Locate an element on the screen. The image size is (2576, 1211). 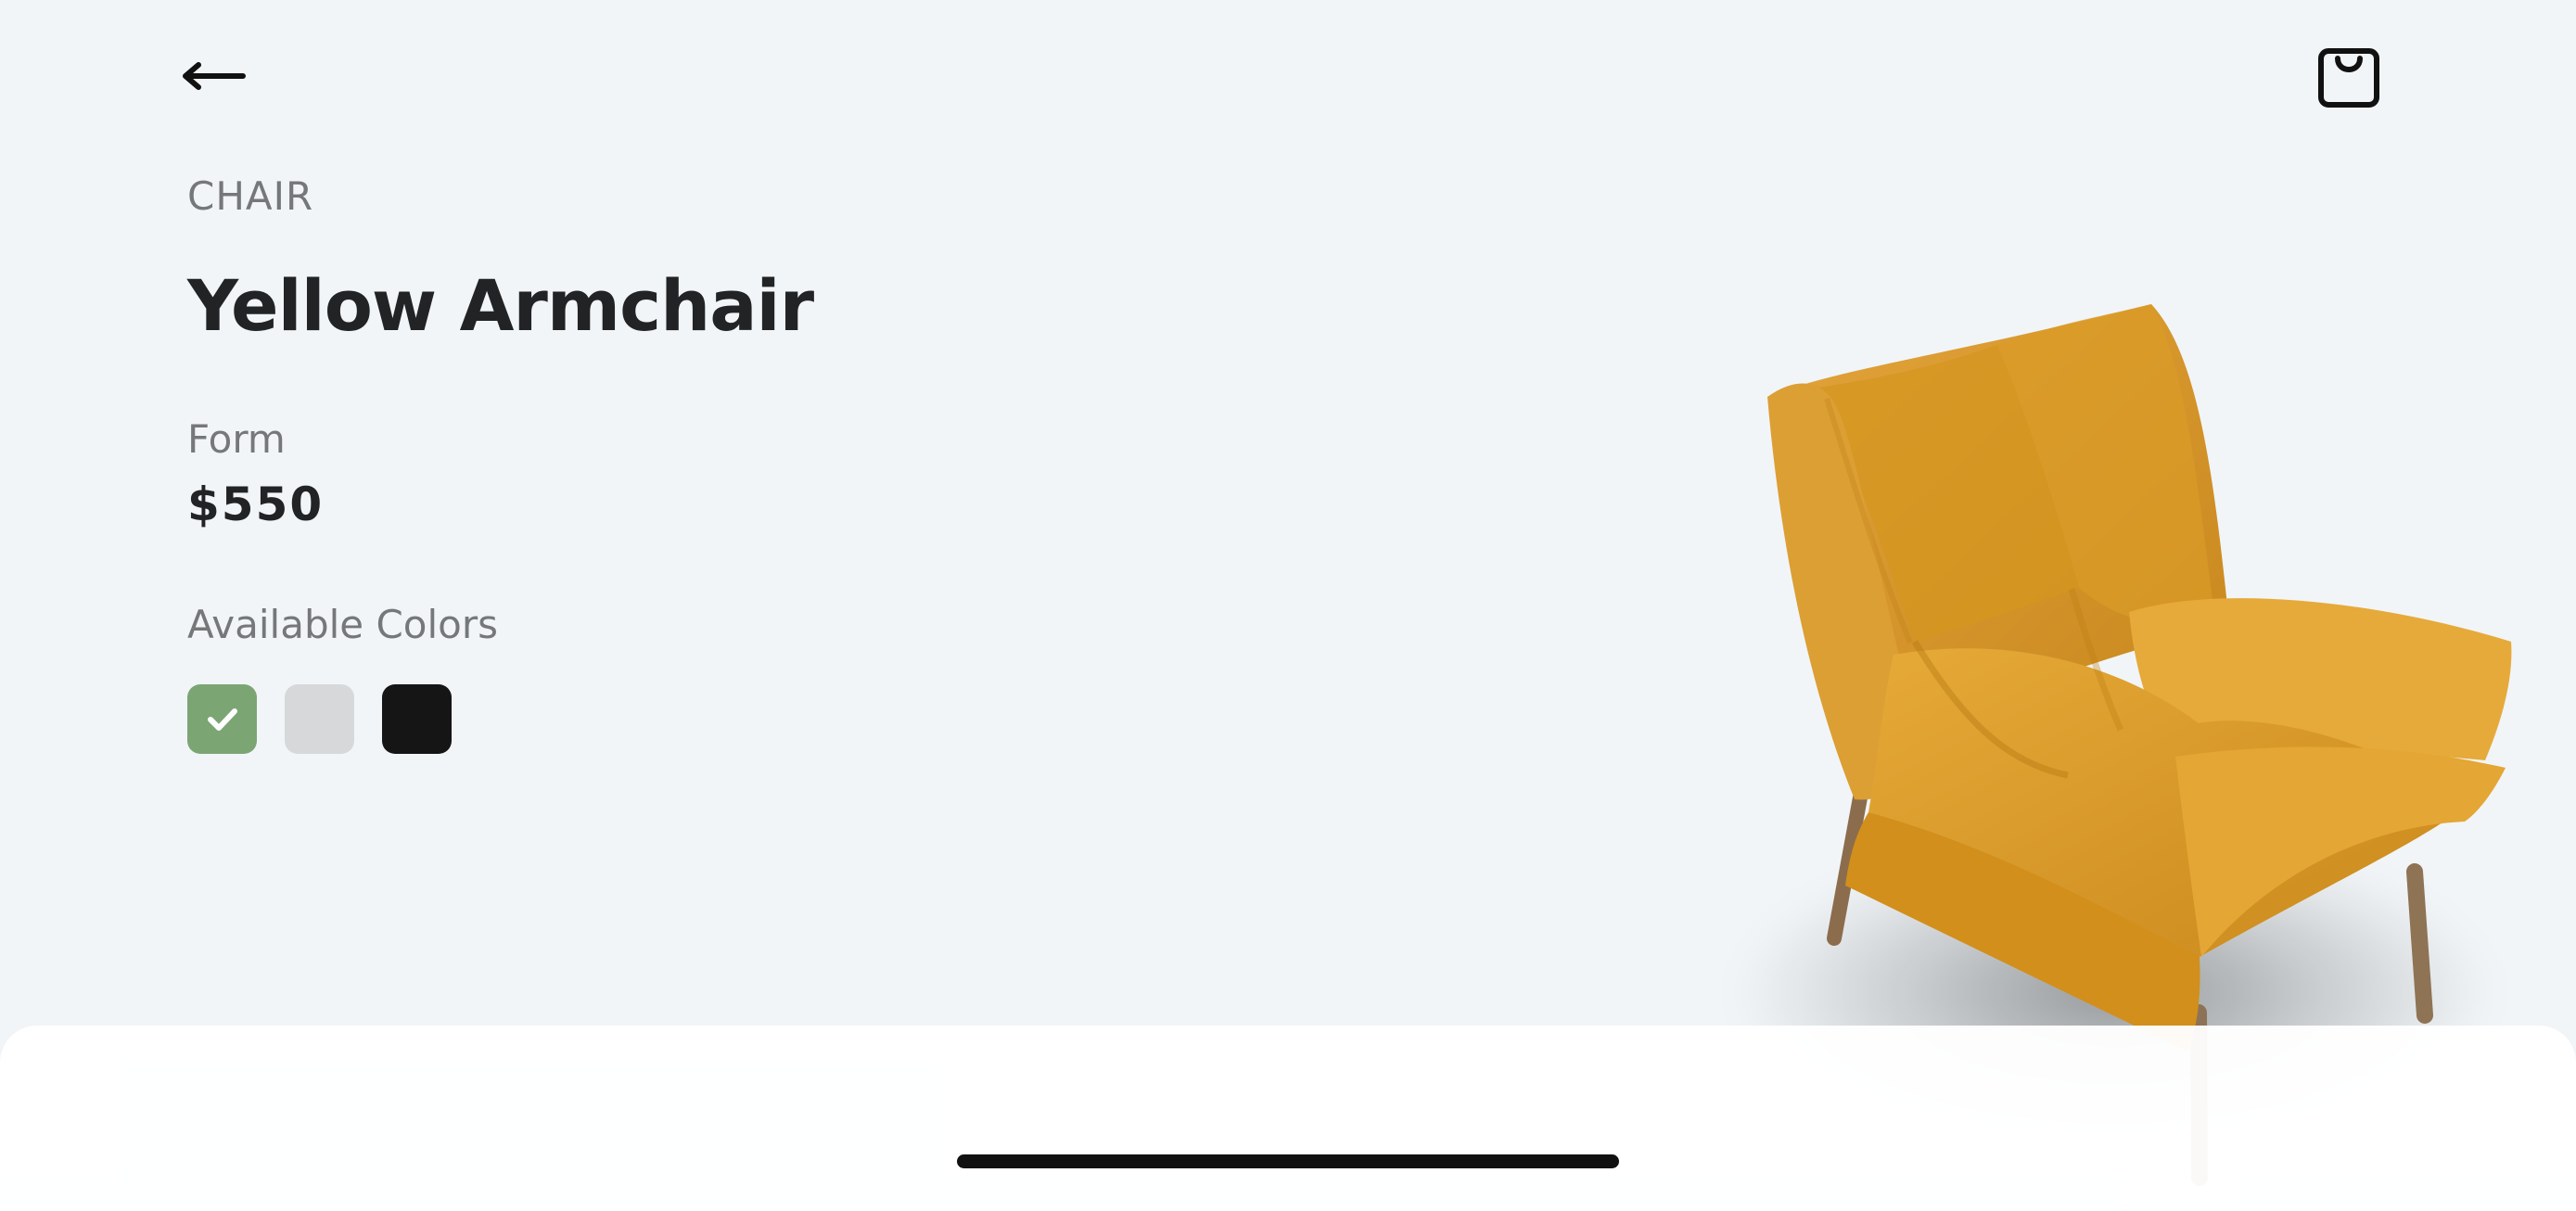
shopping-bag-button is located at coordinates (2349, 77).